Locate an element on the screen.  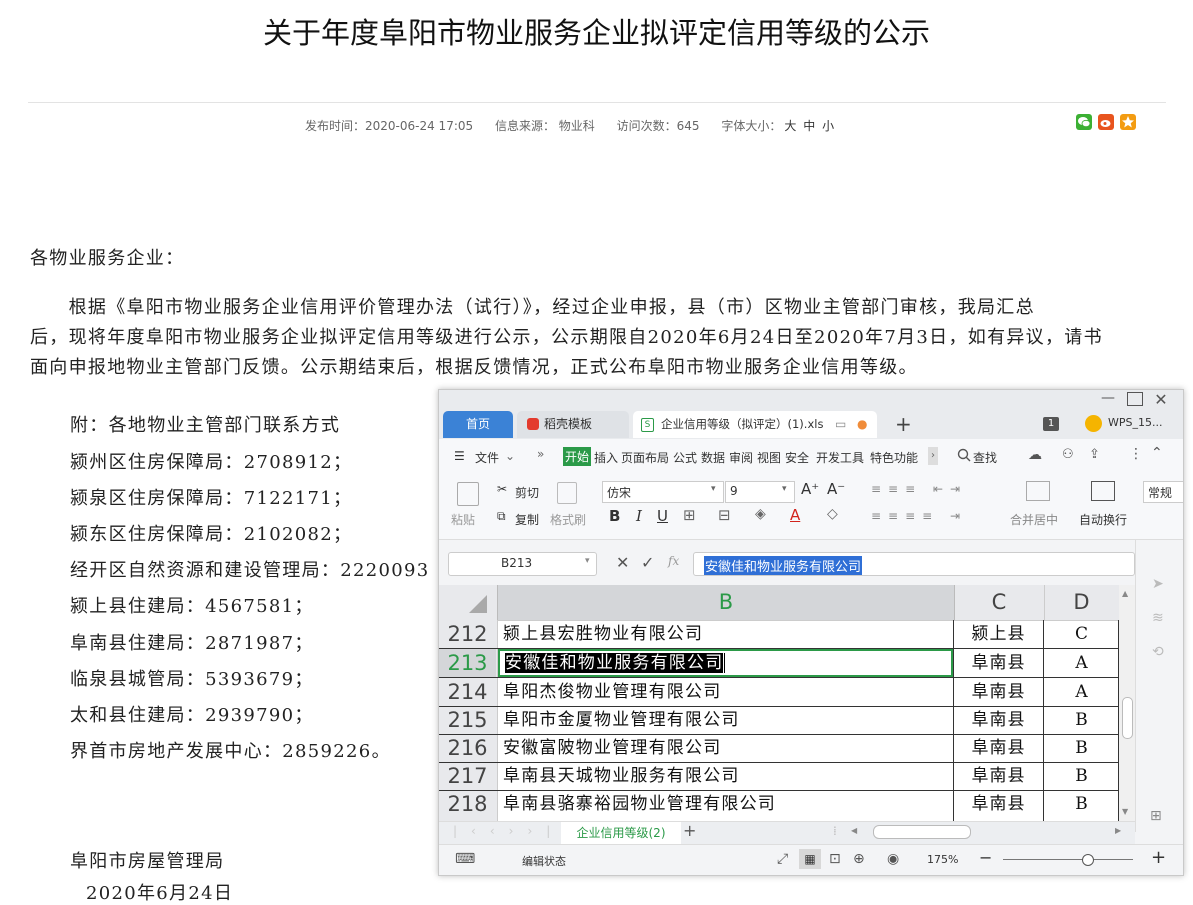
font-small-link: 小 is located at coordinates (828, 126).